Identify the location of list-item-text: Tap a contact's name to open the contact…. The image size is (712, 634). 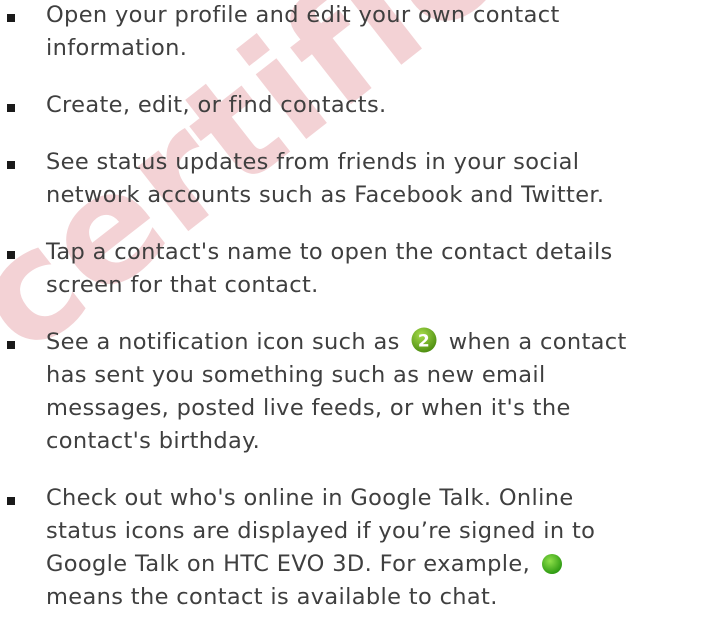
(379, 269).